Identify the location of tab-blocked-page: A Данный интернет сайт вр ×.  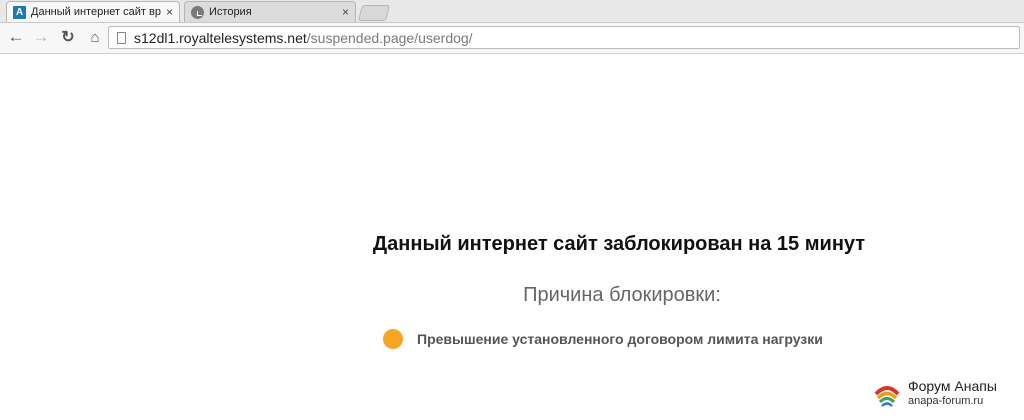
(93, 11).